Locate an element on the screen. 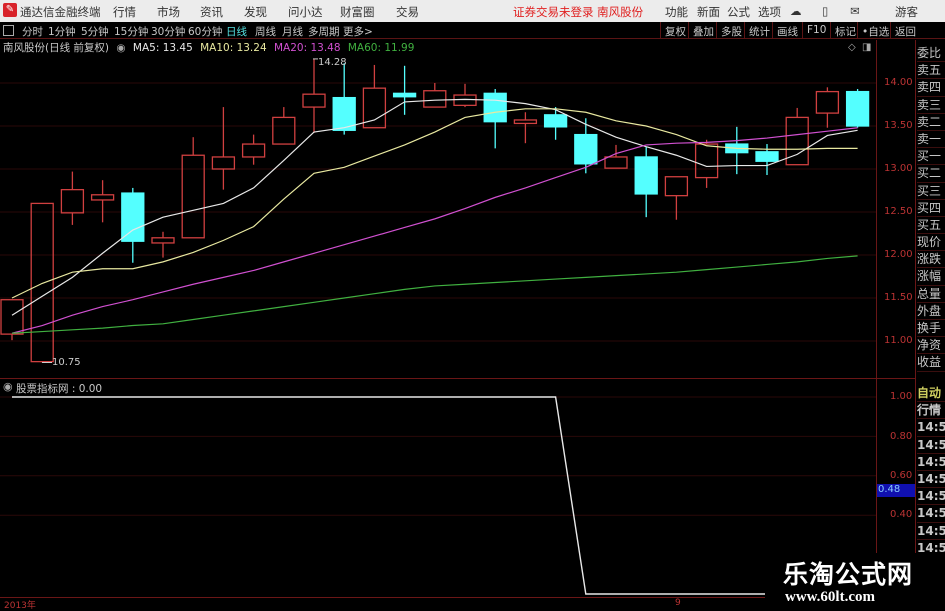  watermark-title: 乐淘公式网 is located at coordinates (848, 574).